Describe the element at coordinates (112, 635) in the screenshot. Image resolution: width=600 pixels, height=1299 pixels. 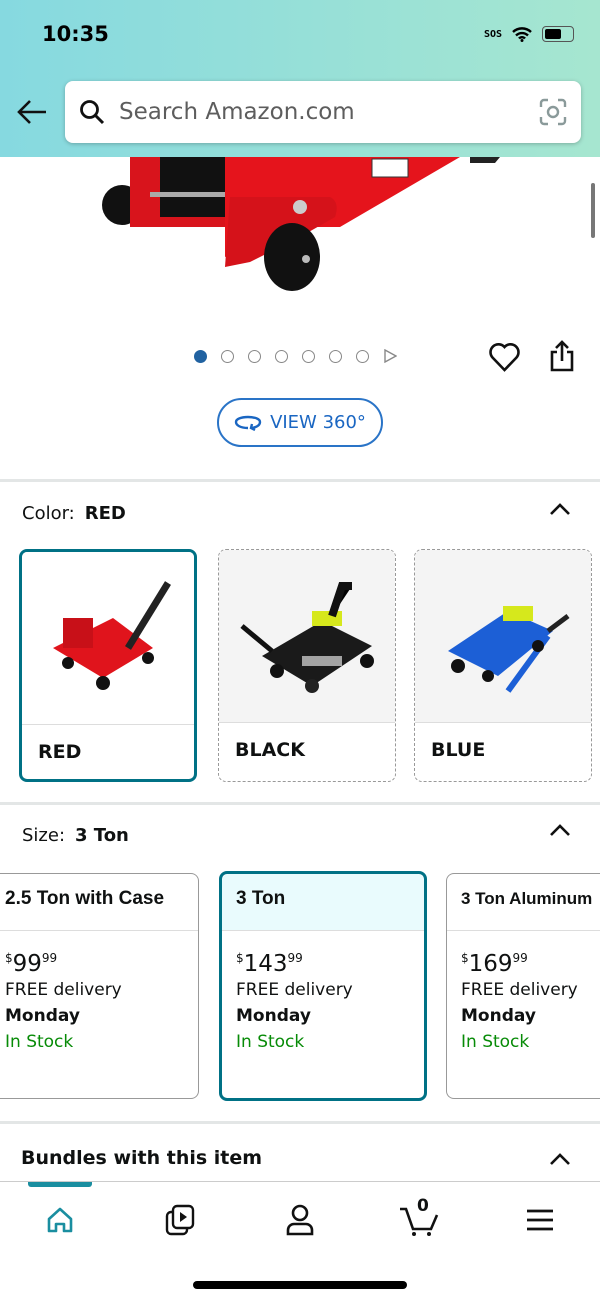
I see `red-jack-image` at that location.